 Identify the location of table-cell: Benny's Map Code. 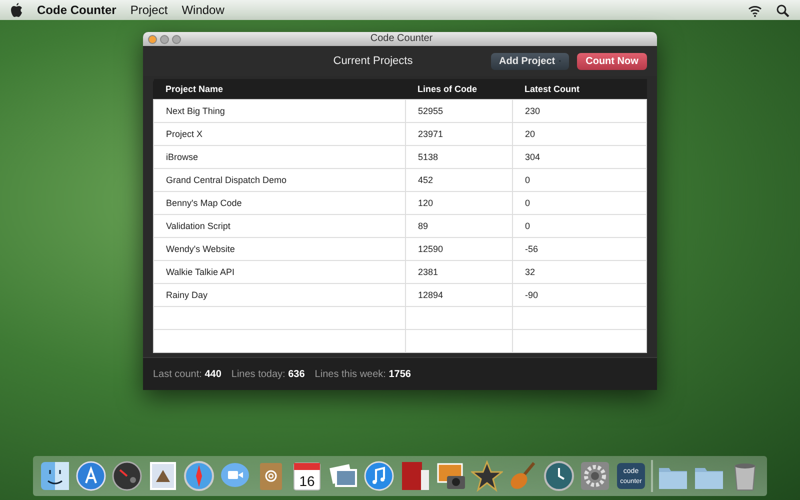
(280, 203).